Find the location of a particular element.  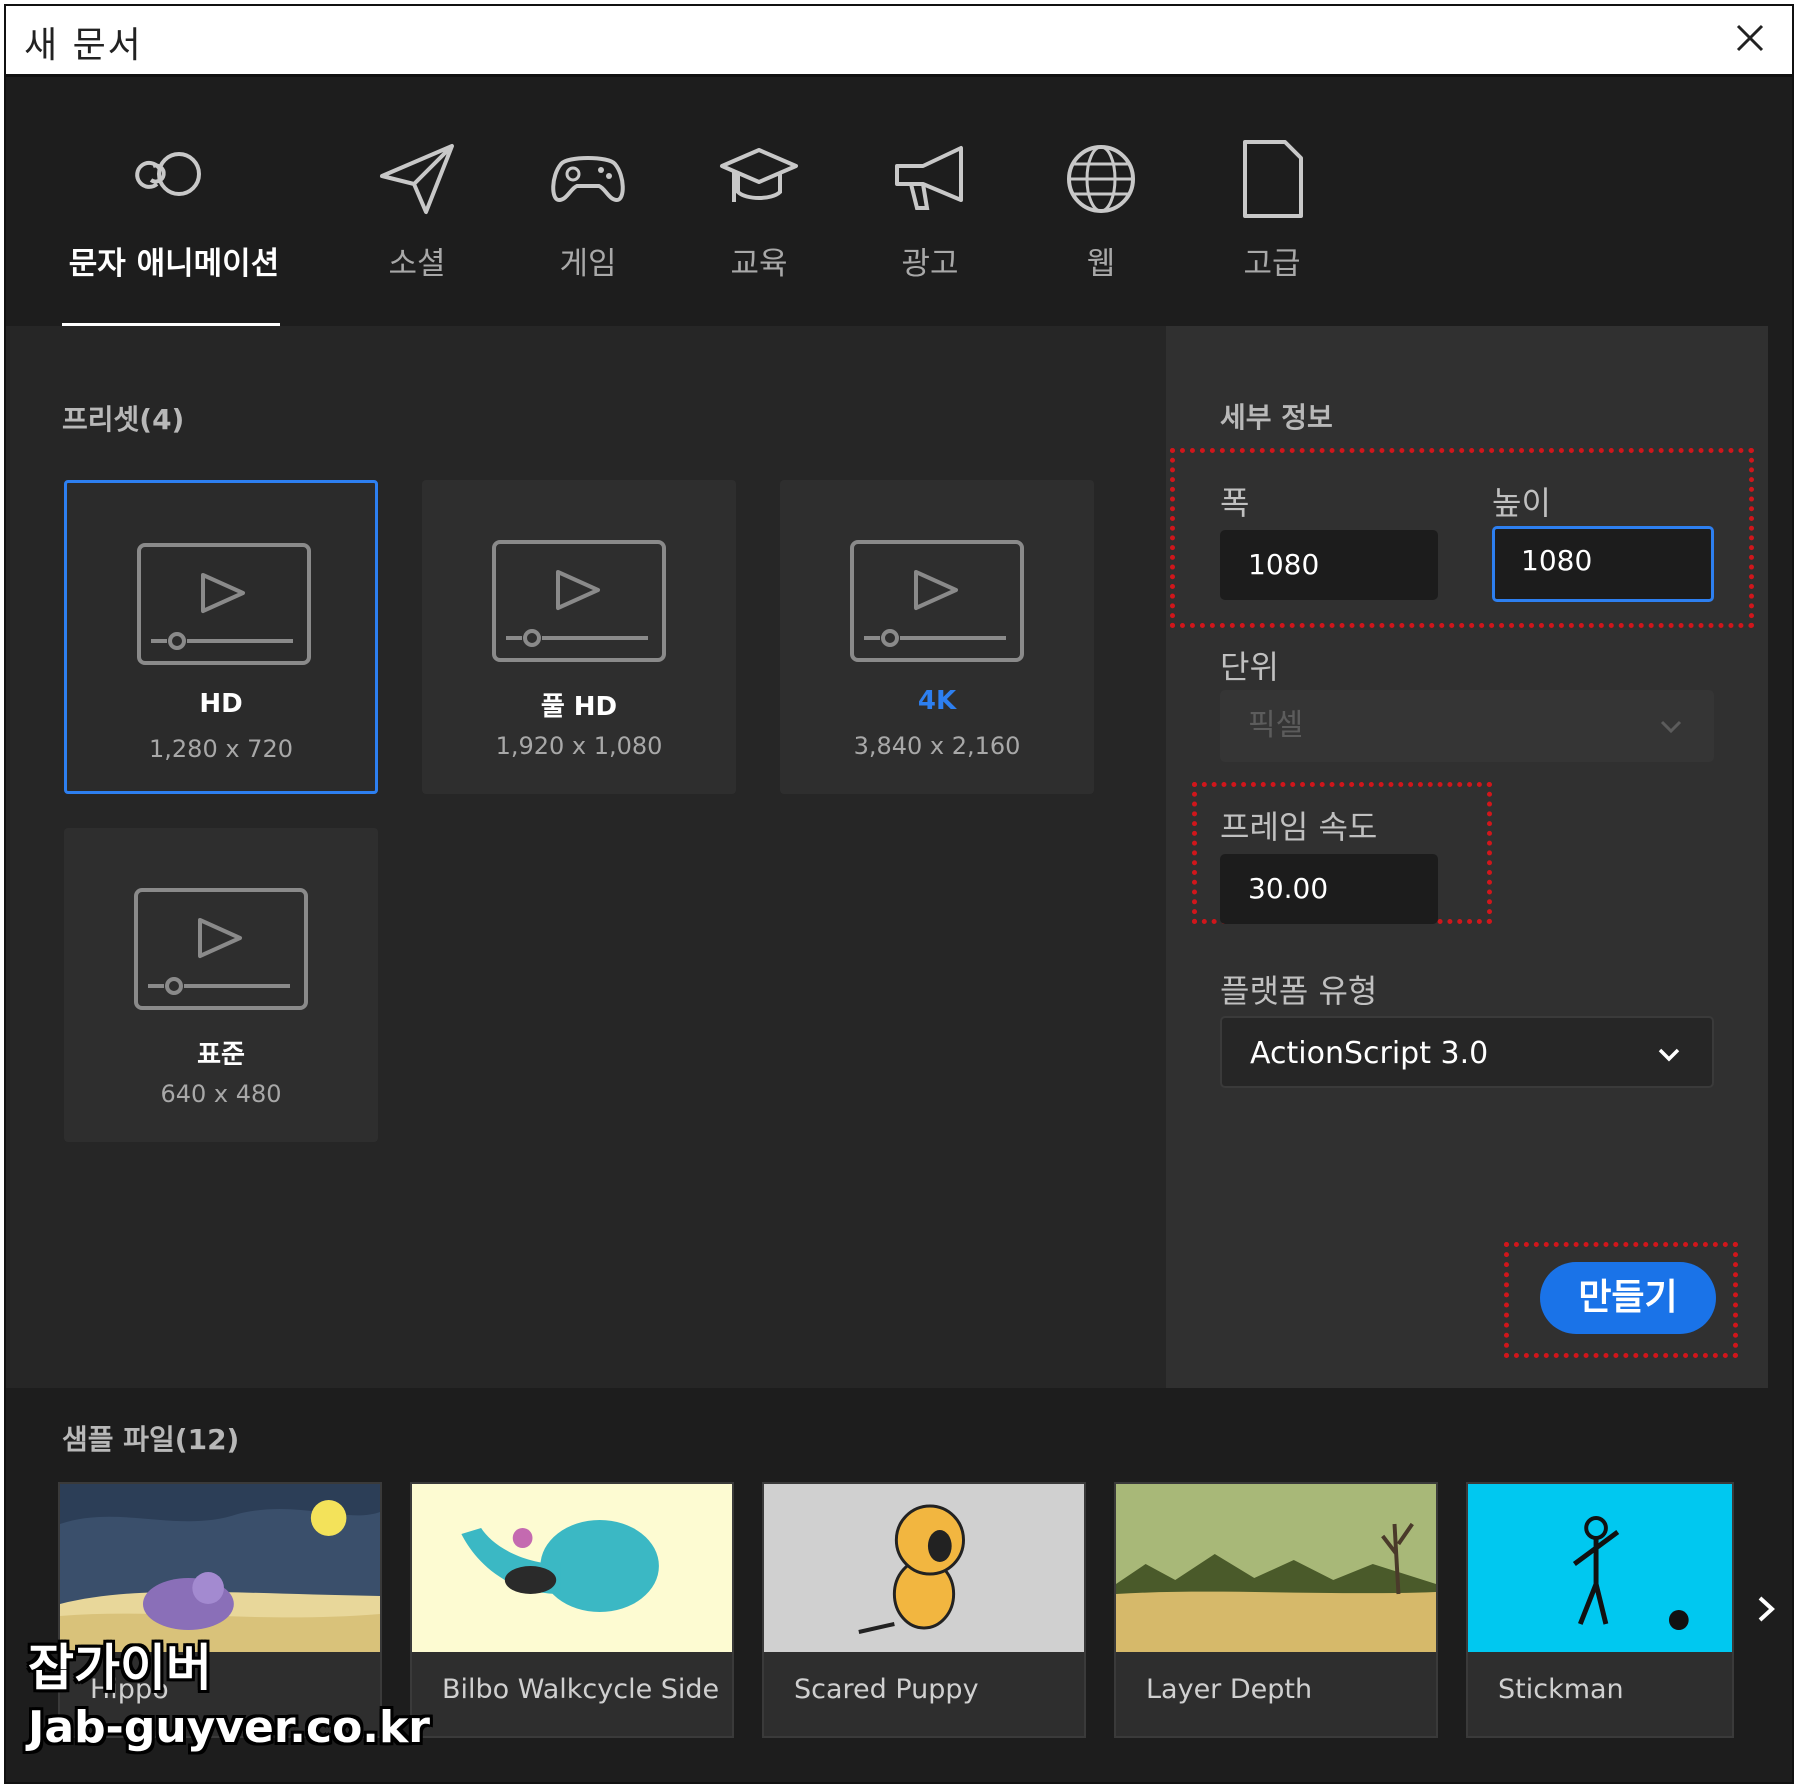

preset-name: 표준 is located at coordinates (221, 1055).